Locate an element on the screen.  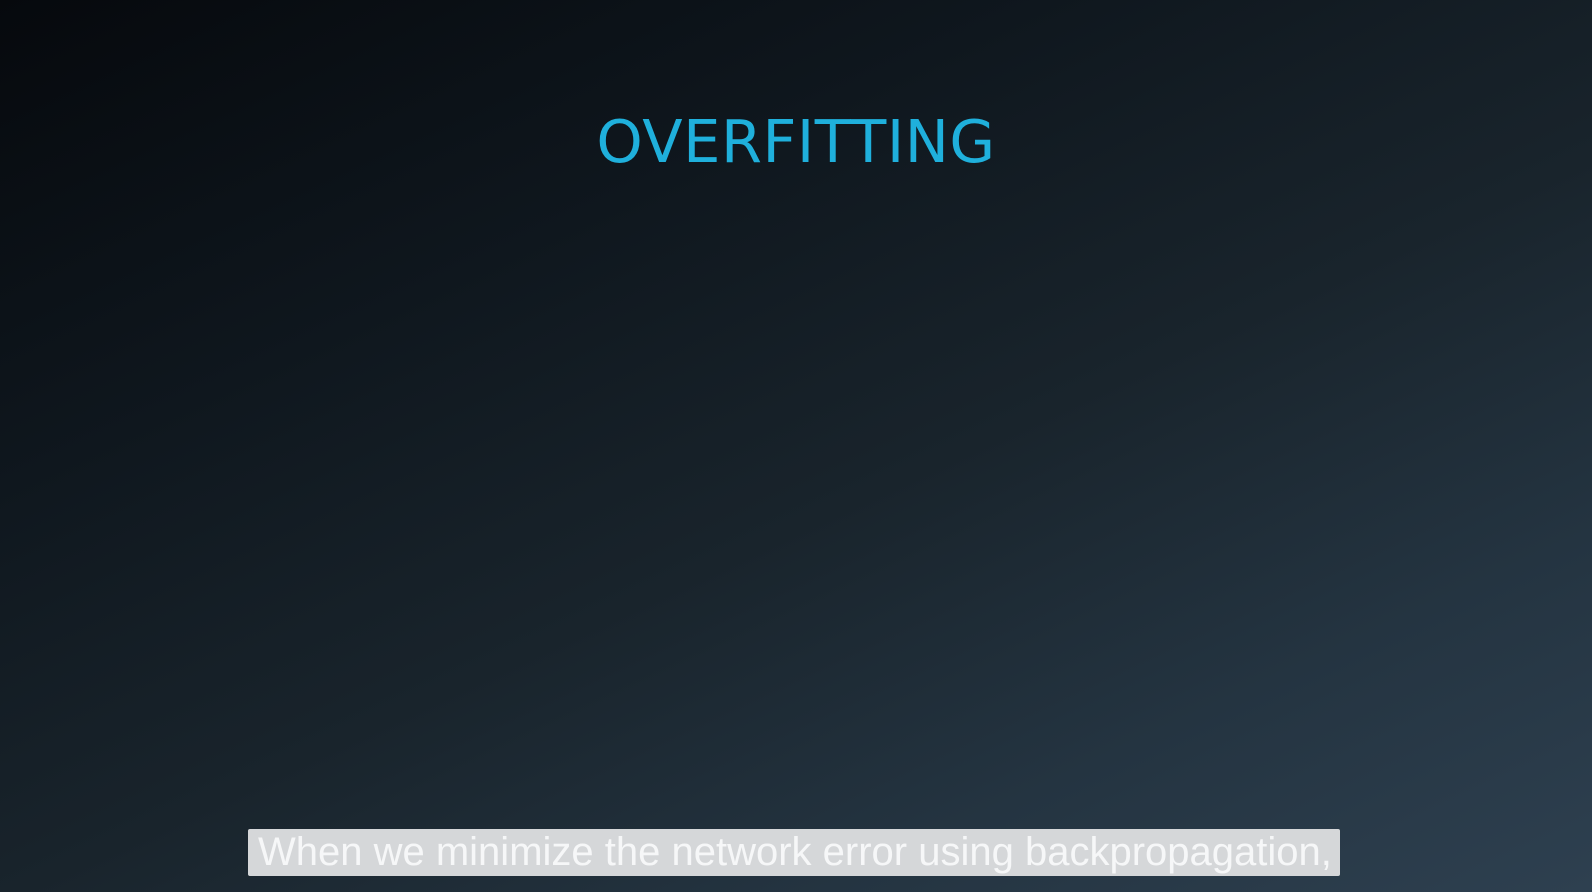
slide-title: OVERFITTING is located at coordinates (796, 141).